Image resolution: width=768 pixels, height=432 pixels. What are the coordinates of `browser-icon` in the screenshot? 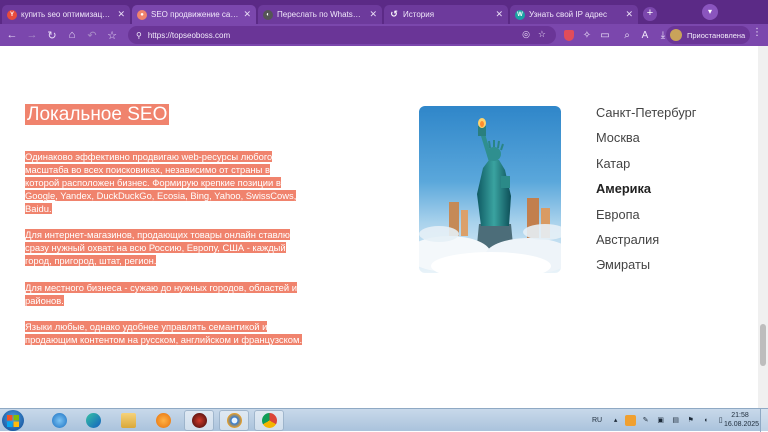 It's located at (234, 420).